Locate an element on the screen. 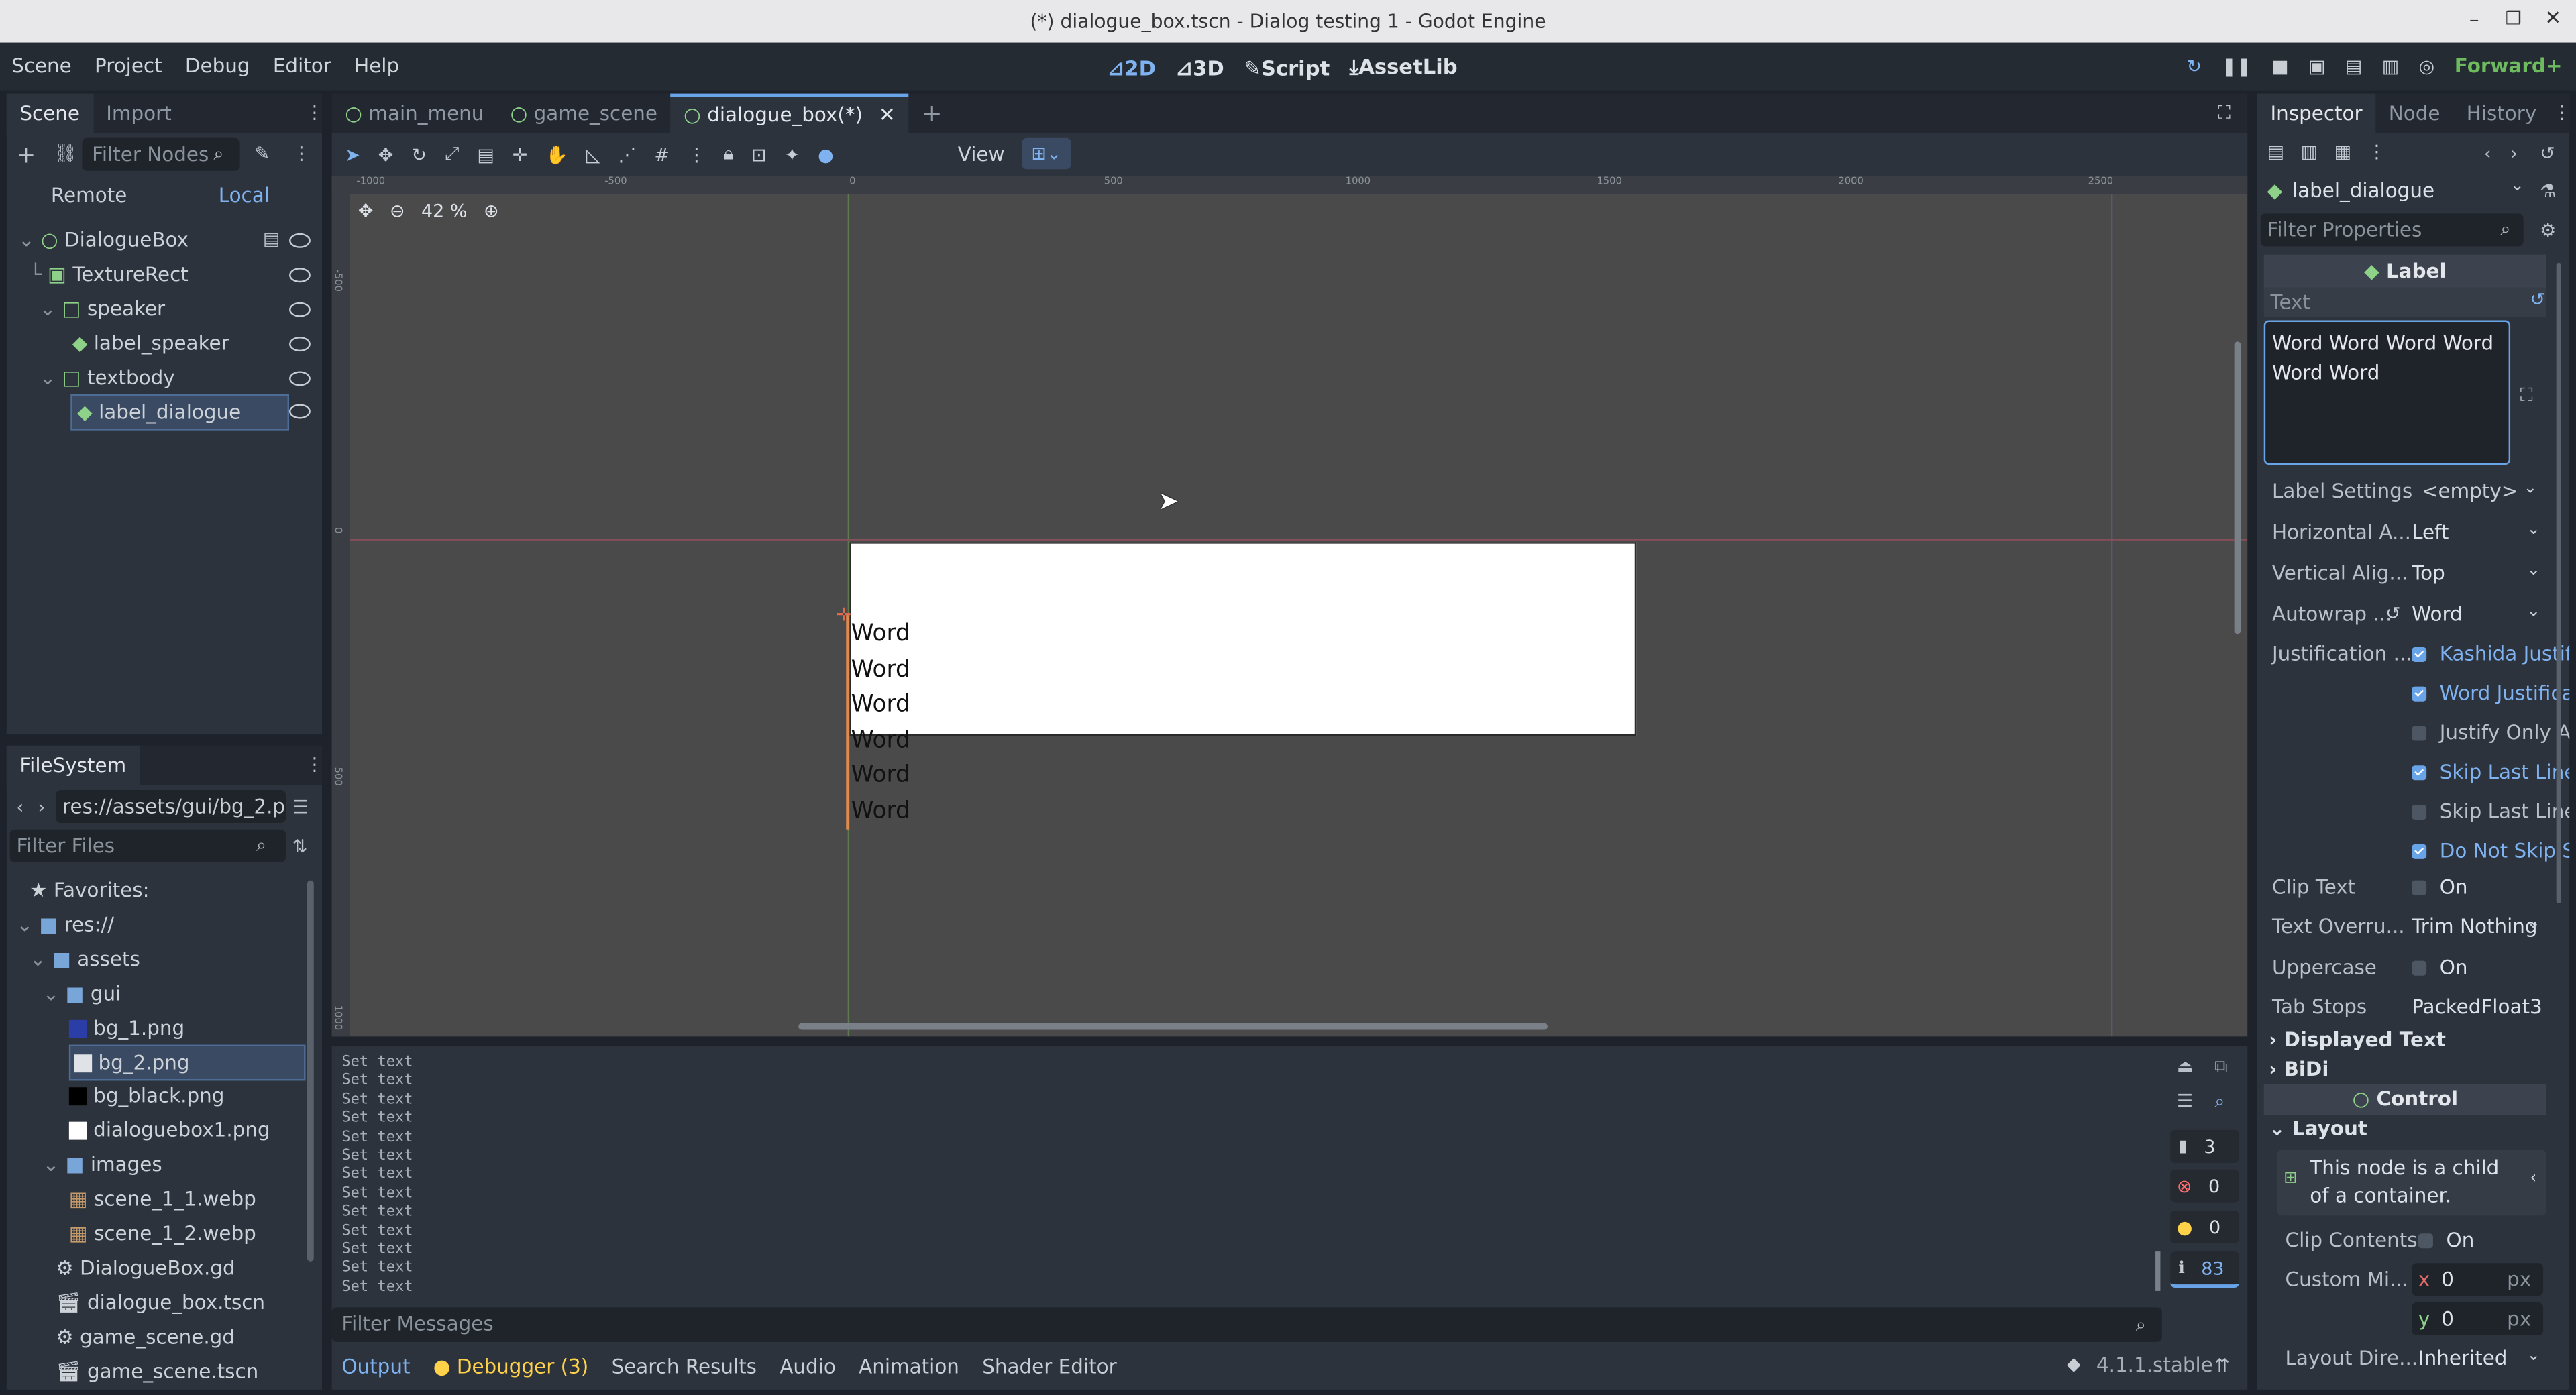 The image size is (2576, 1395). select-mode-icon: ➤ is located at coordinates (352, 154).